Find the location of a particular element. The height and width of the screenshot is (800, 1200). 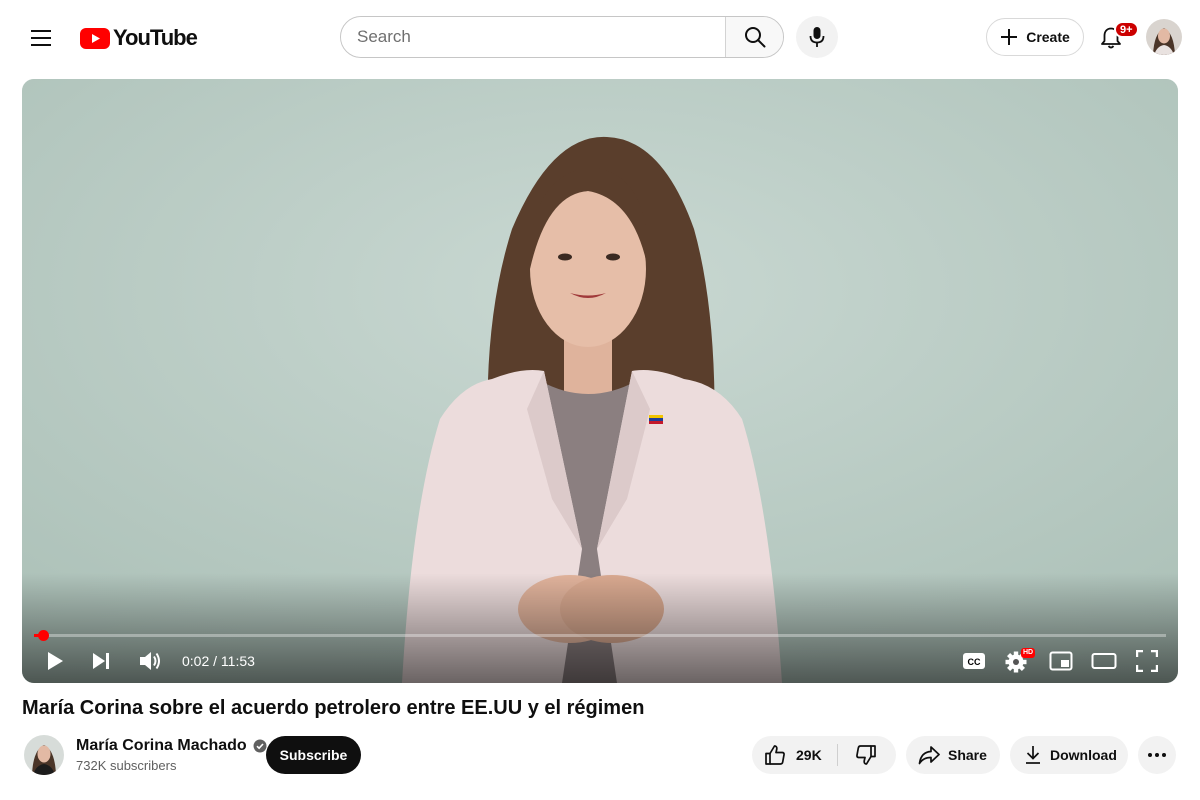

closed-captions-icon: CC is located at coordinates (974, 661).